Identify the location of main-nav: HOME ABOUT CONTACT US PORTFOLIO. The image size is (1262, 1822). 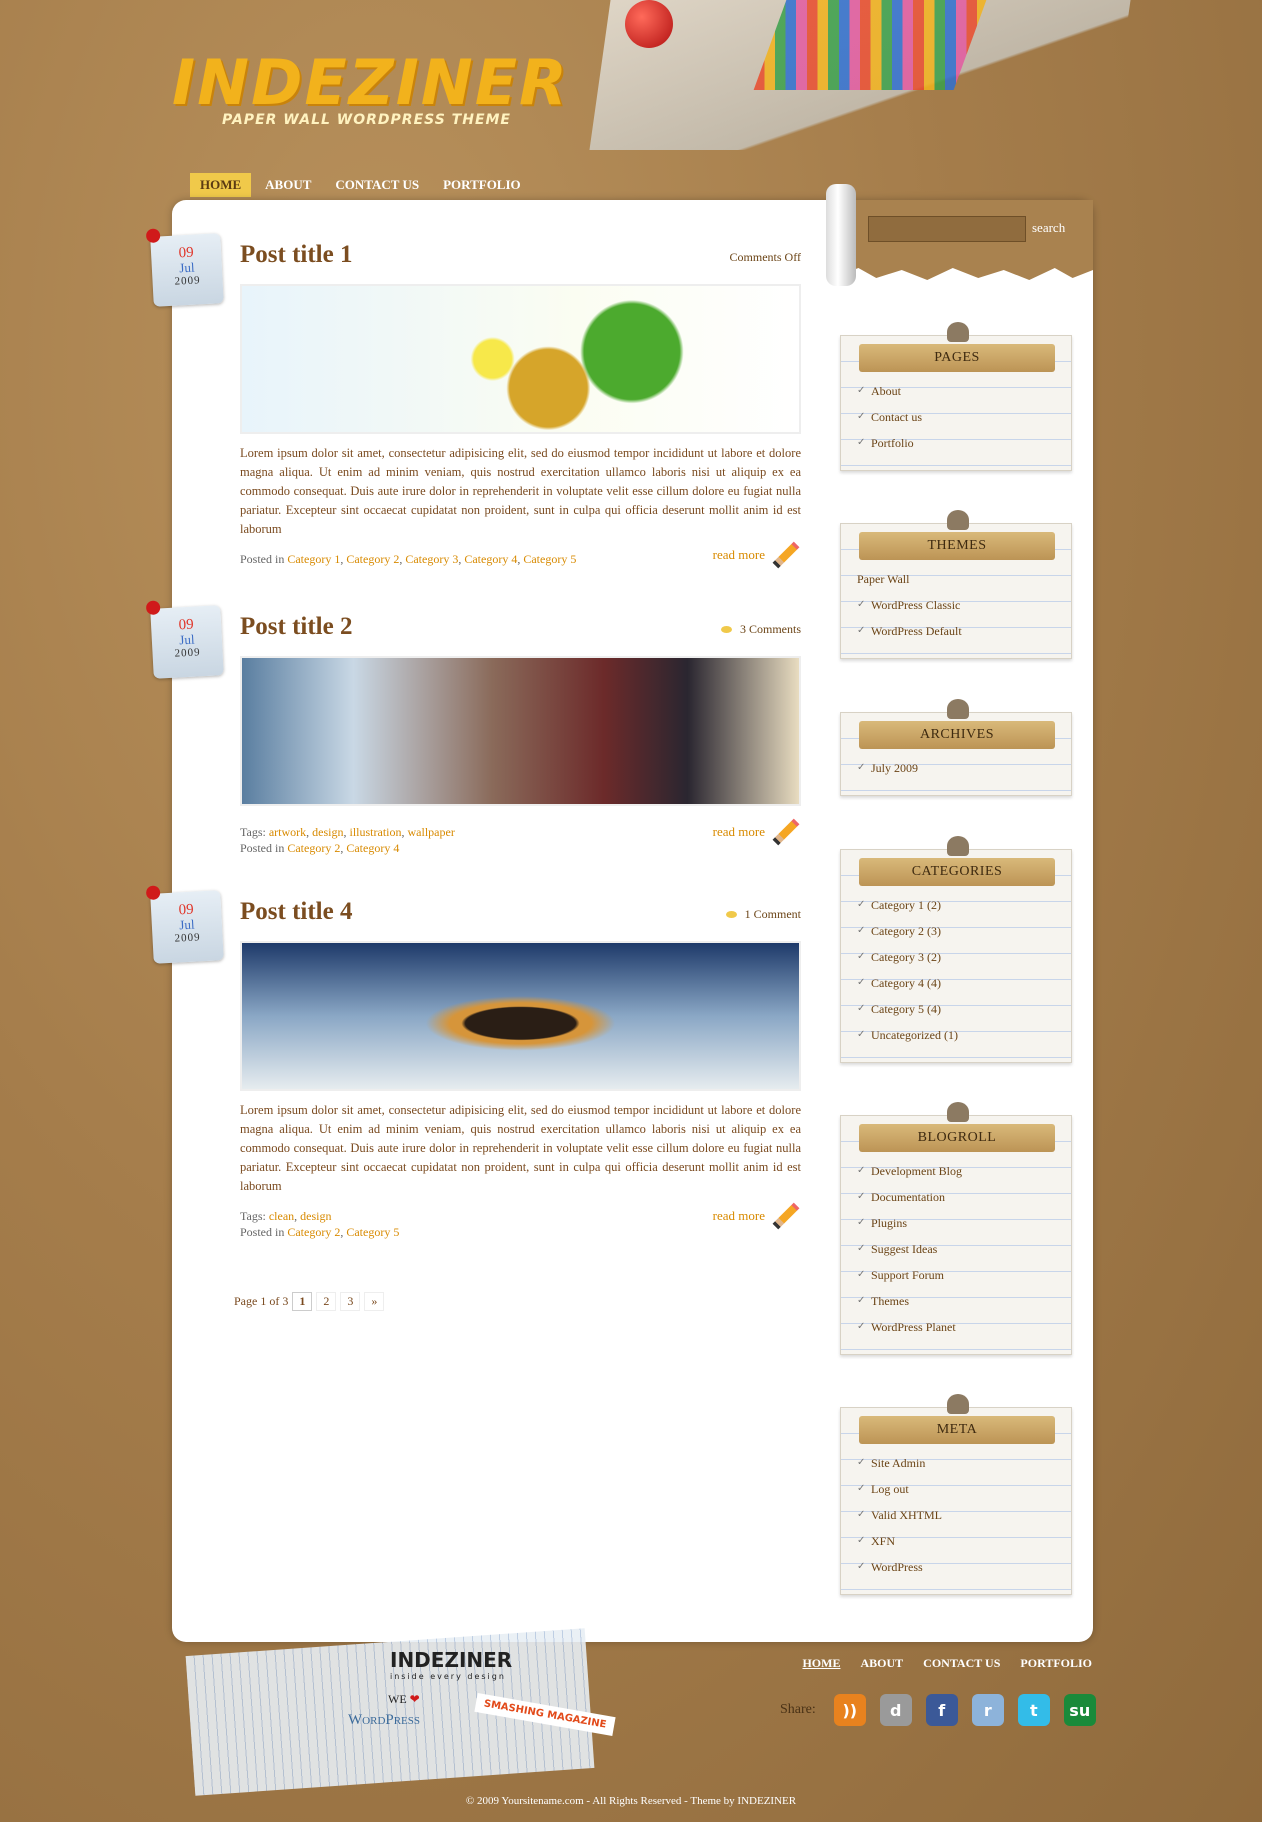
(362, 185).